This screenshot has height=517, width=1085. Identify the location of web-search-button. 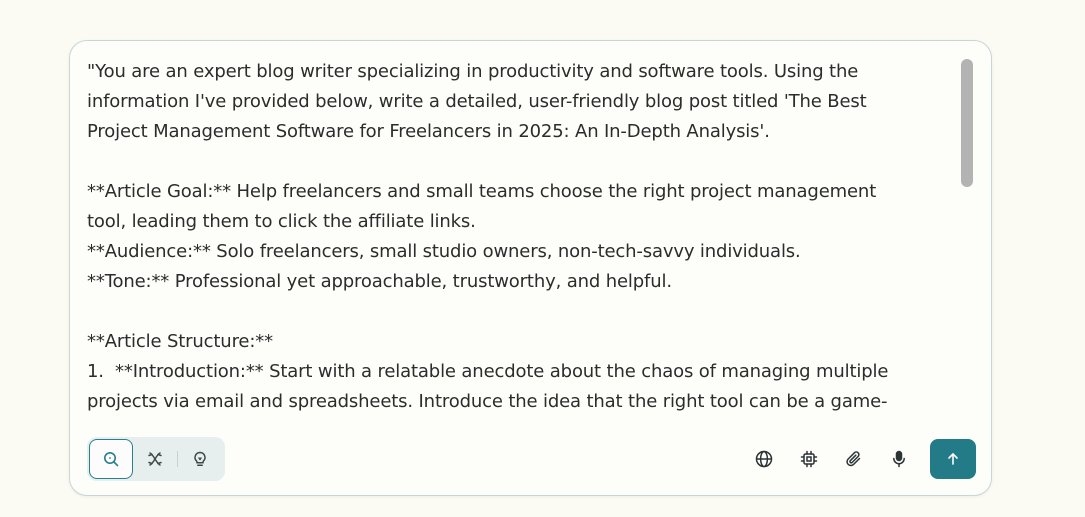
(764, 459).